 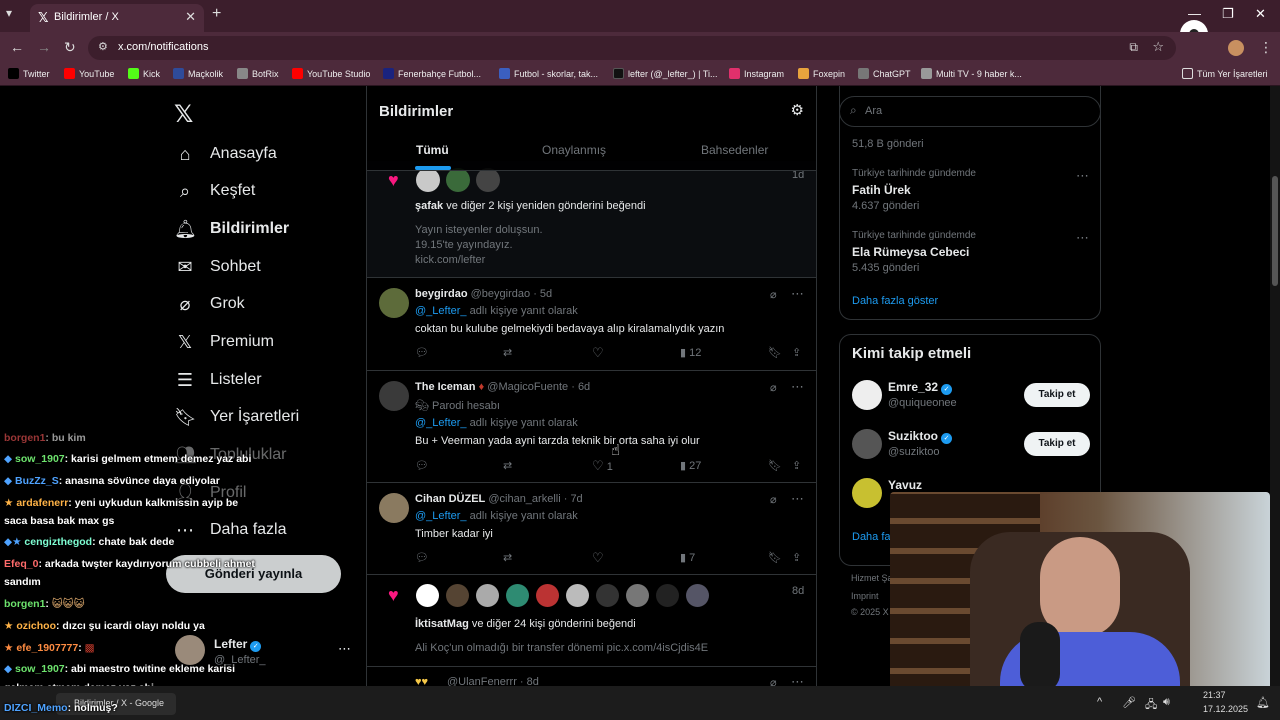 What do you see at coordinates (690, 465) in the screenshot?
I see `views-icon: ▮ 27` at bounding box center [690, 465].